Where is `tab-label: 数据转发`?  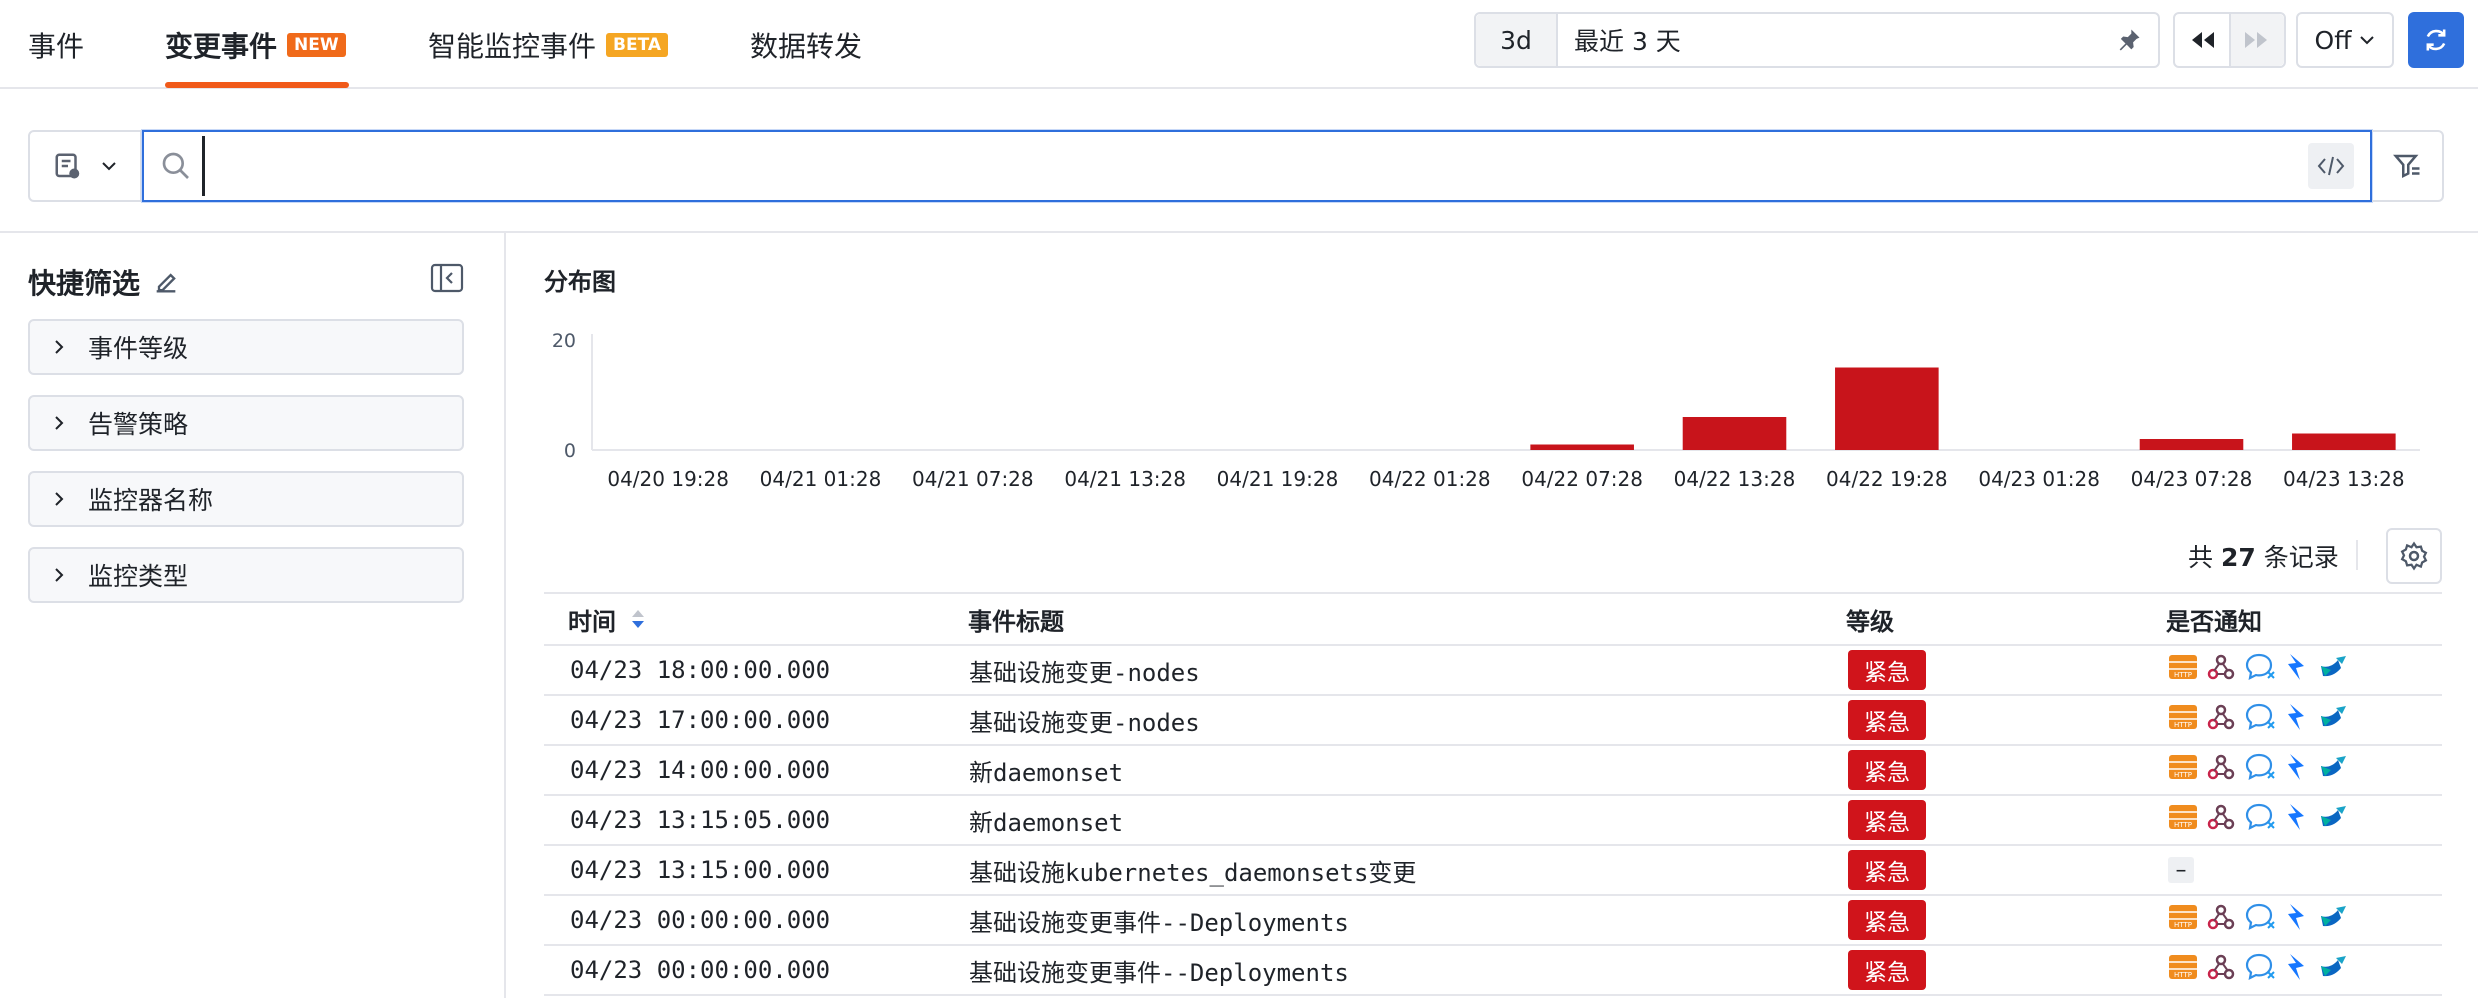
tab-label: 数据转发 is located at coordinates (806, 46).